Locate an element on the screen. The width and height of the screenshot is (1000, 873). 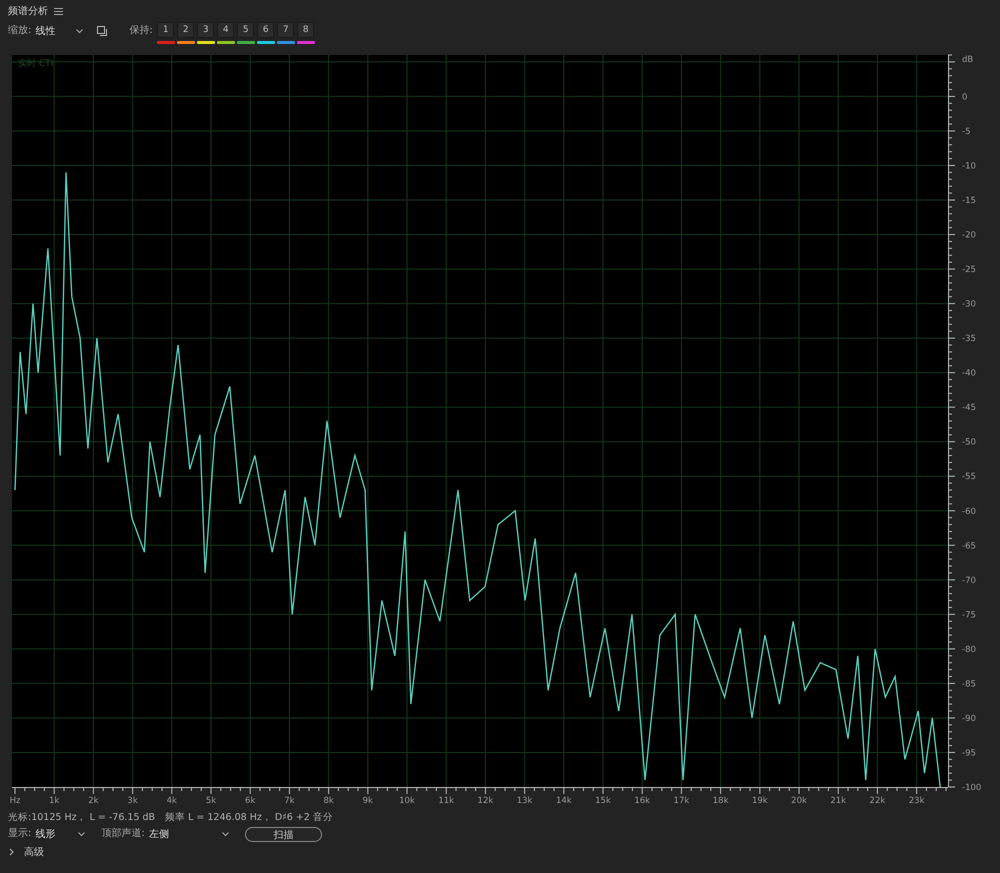
x-tick-label: 12k is located at coordinates (486, 801).